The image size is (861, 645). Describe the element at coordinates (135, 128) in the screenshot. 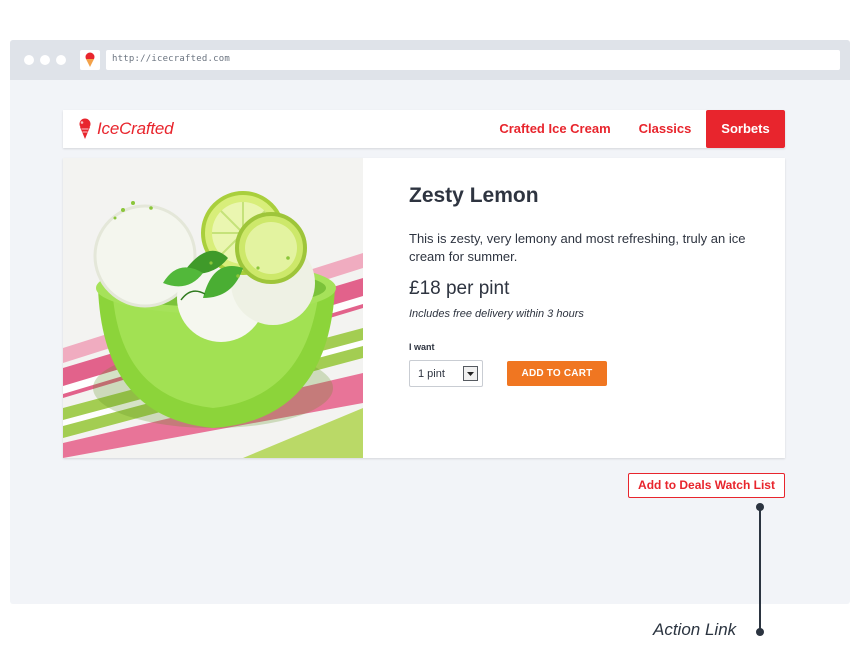

I see `logo-text: IceCrafted` at that location.